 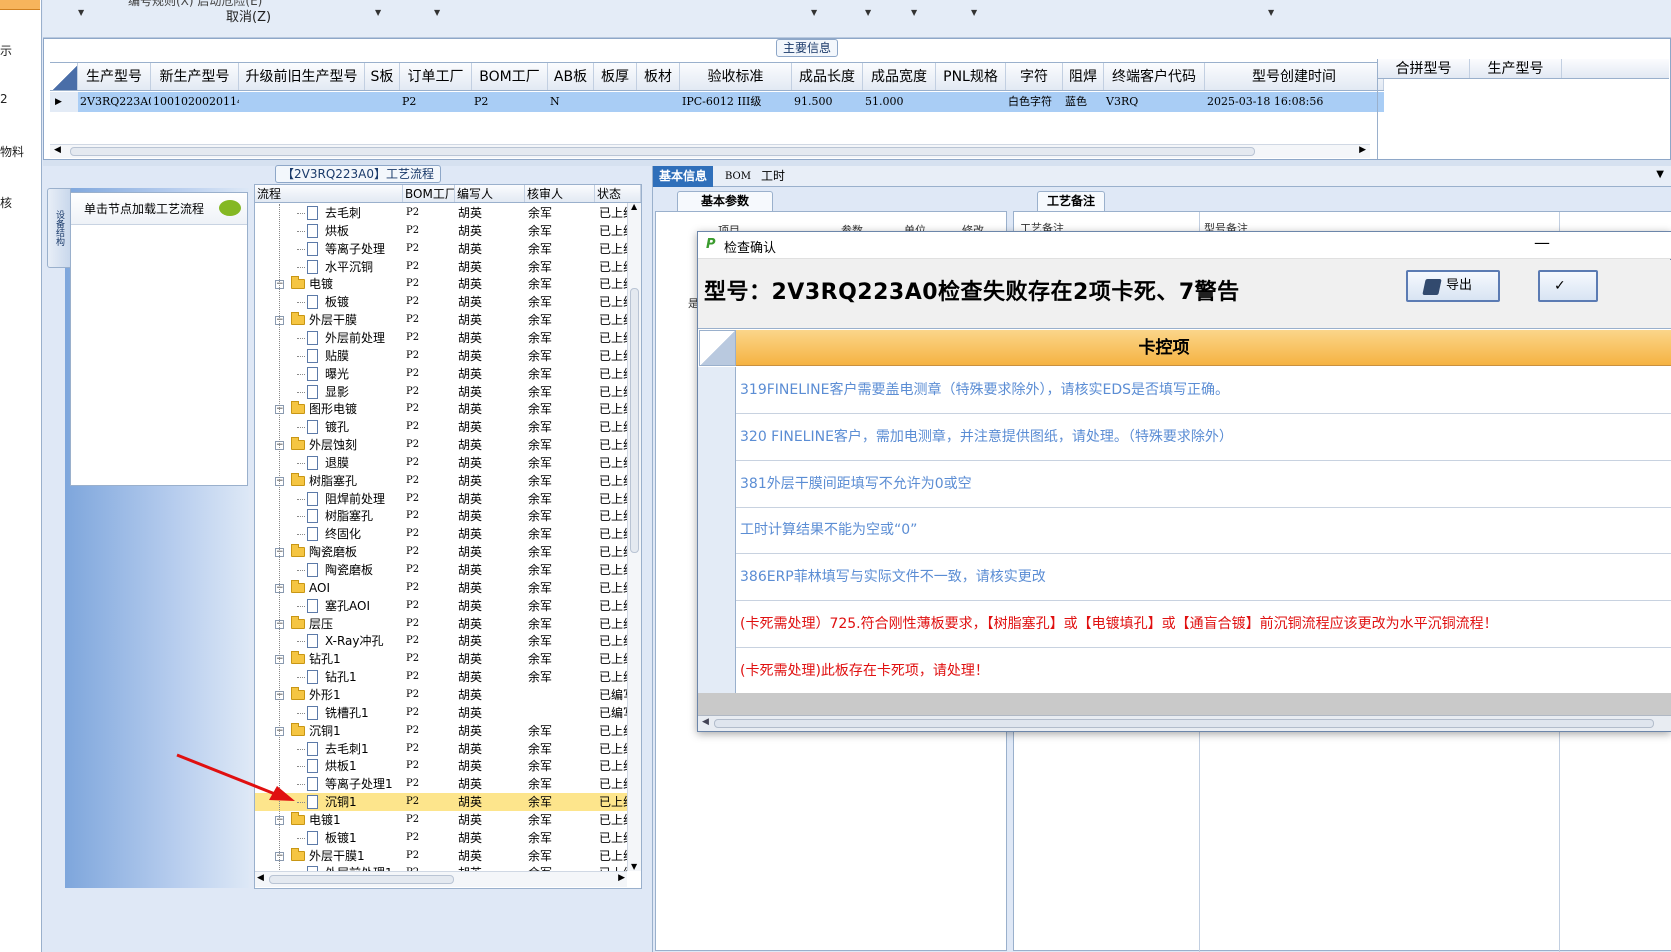 I want to click on tab-work-hours: 工时, so click(x=773, y=176).